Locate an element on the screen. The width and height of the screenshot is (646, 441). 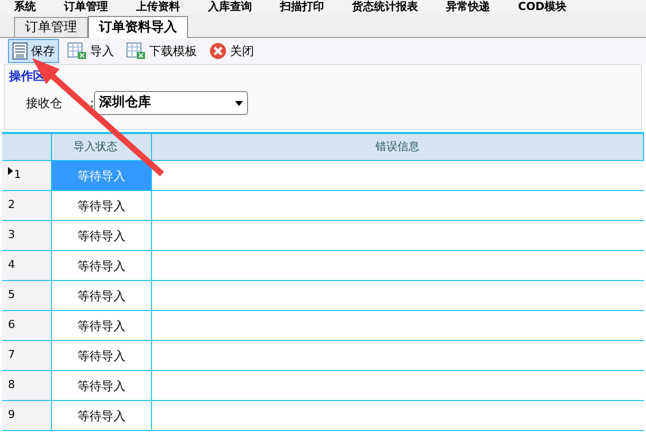
field-label: 接收仓 is located at coordinates (44, 103).